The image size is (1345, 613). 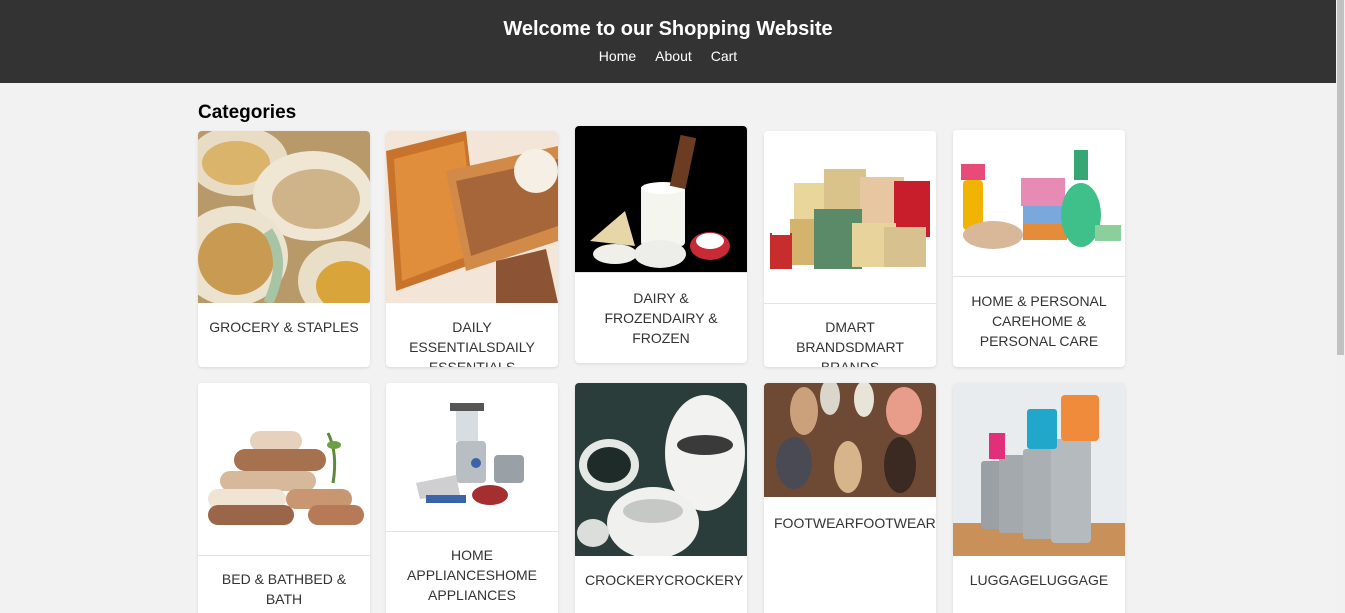 I want to click on shoes-image, so click(x=850, y=440).